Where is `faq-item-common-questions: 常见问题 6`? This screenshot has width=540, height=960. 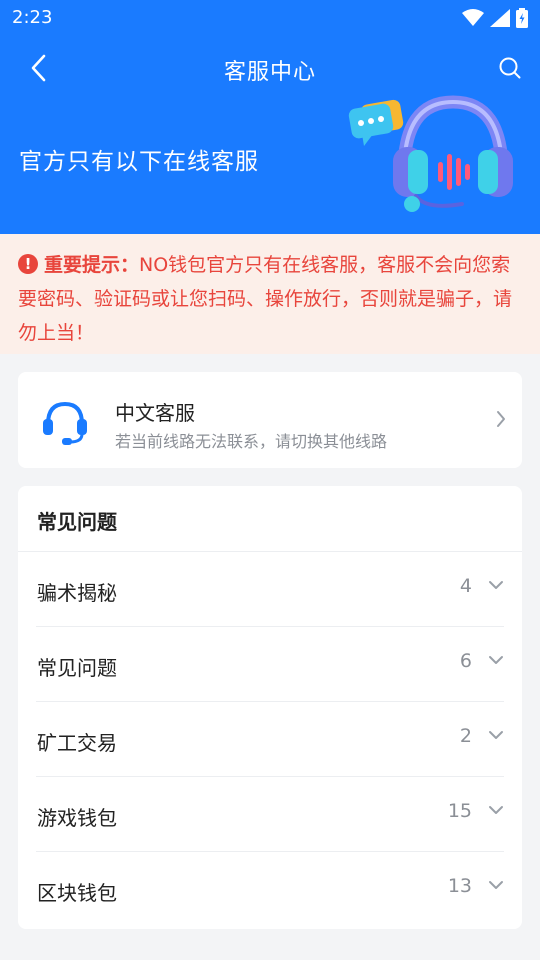
faq-item-common-questions: 常见问题 6 is located at coordinates (270, 664).